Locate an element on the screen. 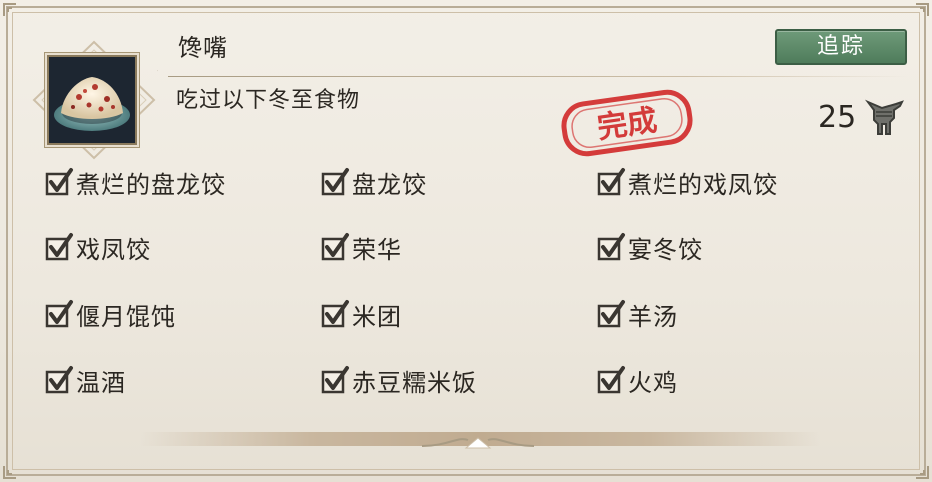 The width and height of the screenshot is (932, 482). checklist-item-label: 戏凤饺 is located at coordinates (113, 249).